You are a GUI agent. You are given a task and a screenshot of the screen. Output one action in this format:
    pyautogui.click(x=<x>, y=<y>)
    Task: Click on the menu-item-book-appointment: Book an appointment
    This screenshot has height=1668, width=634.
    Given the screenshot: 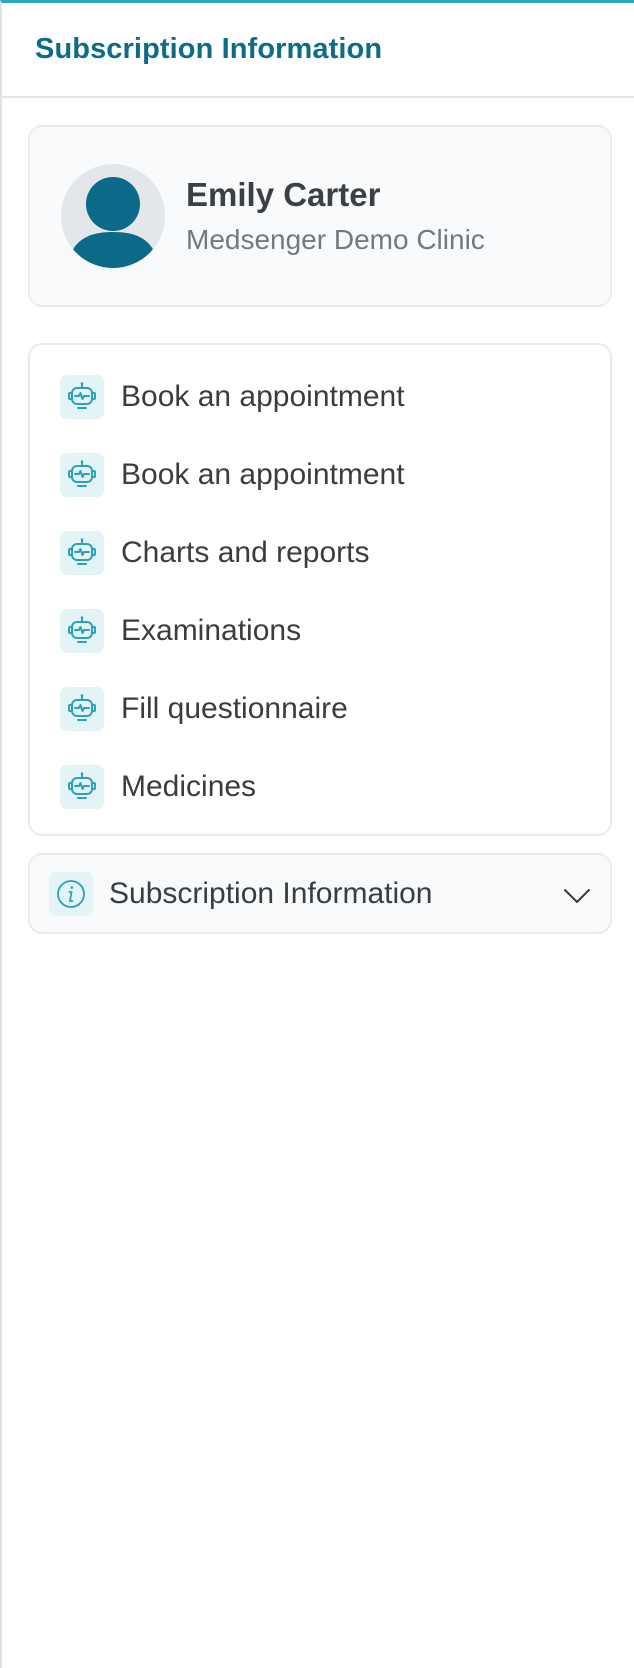 What is the action you would take?
    pyautogui.click(x=320, y=397)
    